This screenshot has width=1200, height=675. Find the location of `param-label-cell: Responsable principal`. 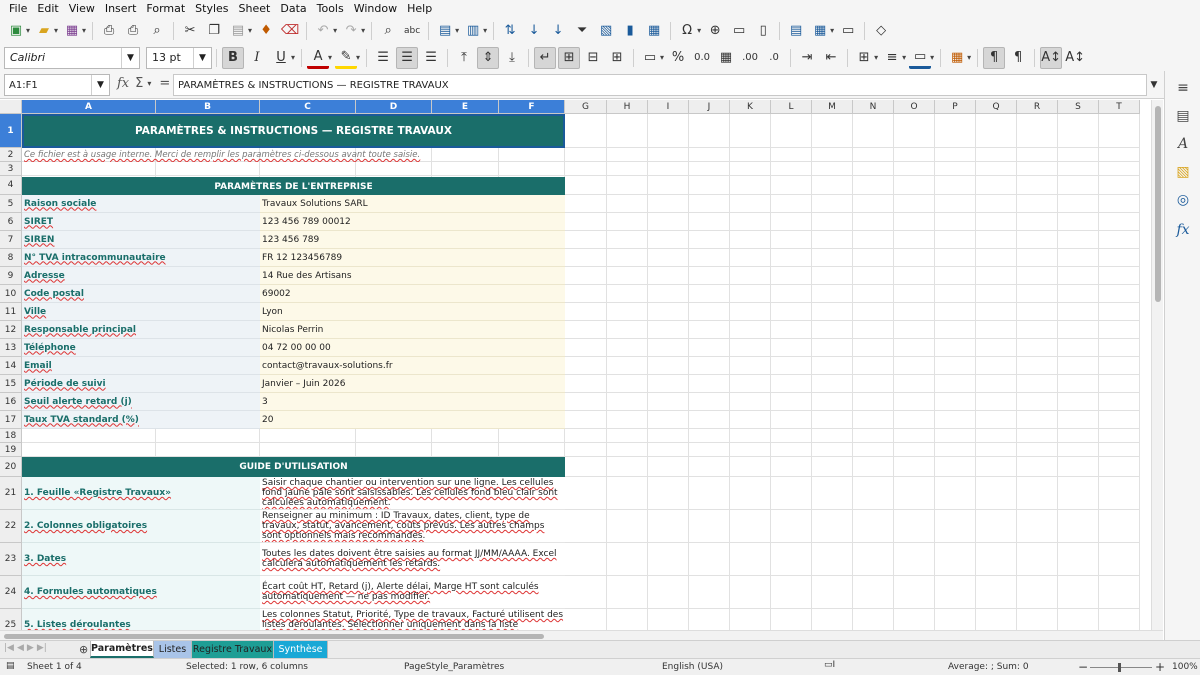

param-label-cell: Responsable principal is located at coordinates (141, 330).